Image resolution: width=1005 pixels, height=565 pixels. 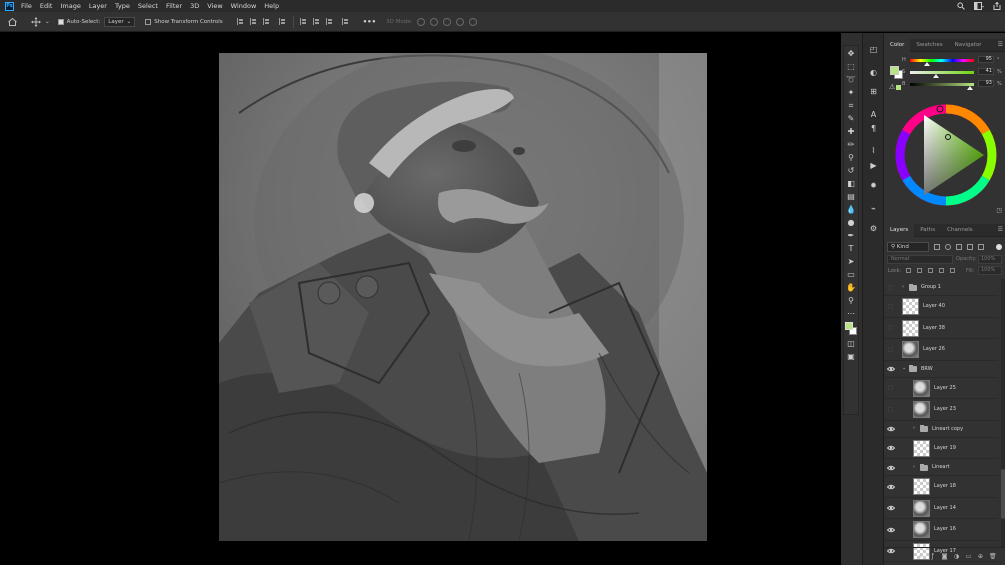 I want to click on quick-mask-icon: ◫, so click(x=851, y=344).